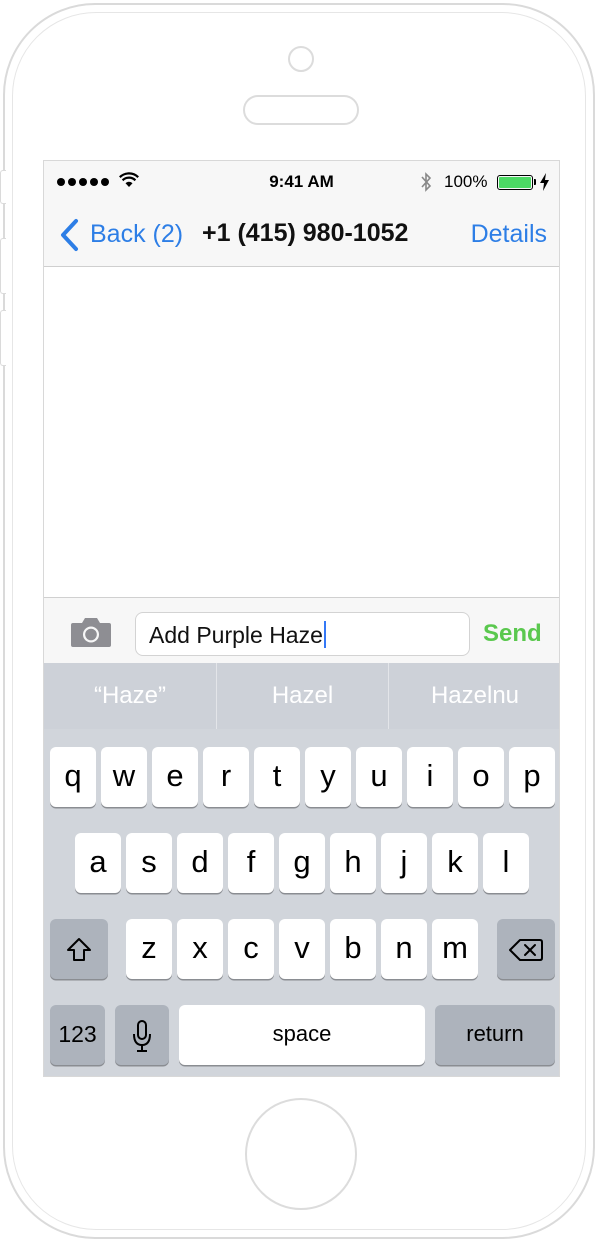 The height and width of the screenshot is (1244, 600). I want to click on predictive-text-bar: “Haze” Hazel Hazelnu, so click(301, 696).